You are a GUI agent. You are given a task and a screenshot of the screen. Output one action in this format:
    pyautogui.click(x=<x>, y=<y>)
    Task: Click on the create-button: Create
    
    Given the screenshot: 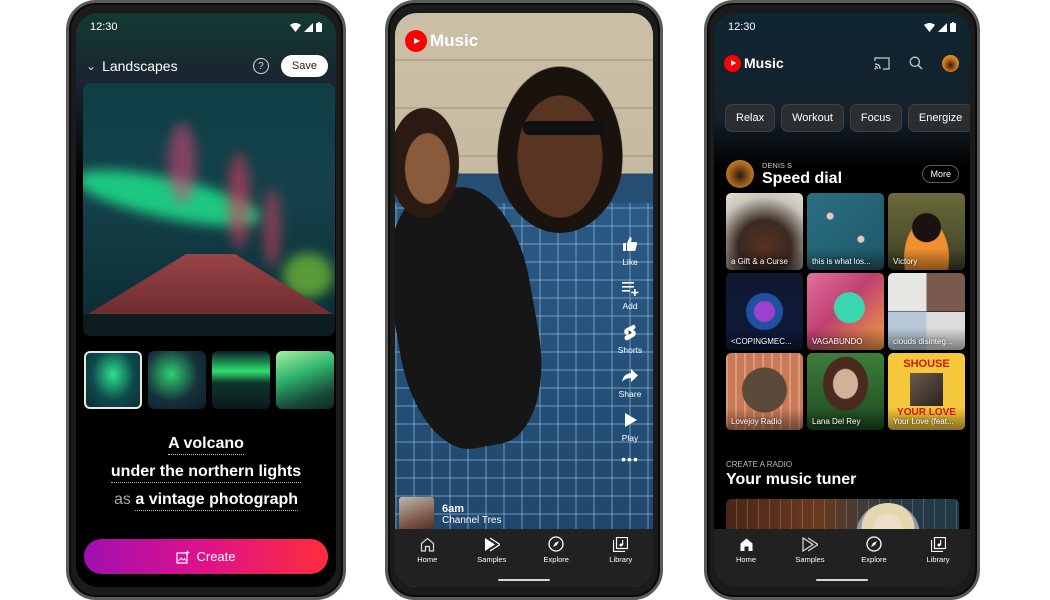 What is the action you would take?
    pyautogui.click(x=206, y=556)
    